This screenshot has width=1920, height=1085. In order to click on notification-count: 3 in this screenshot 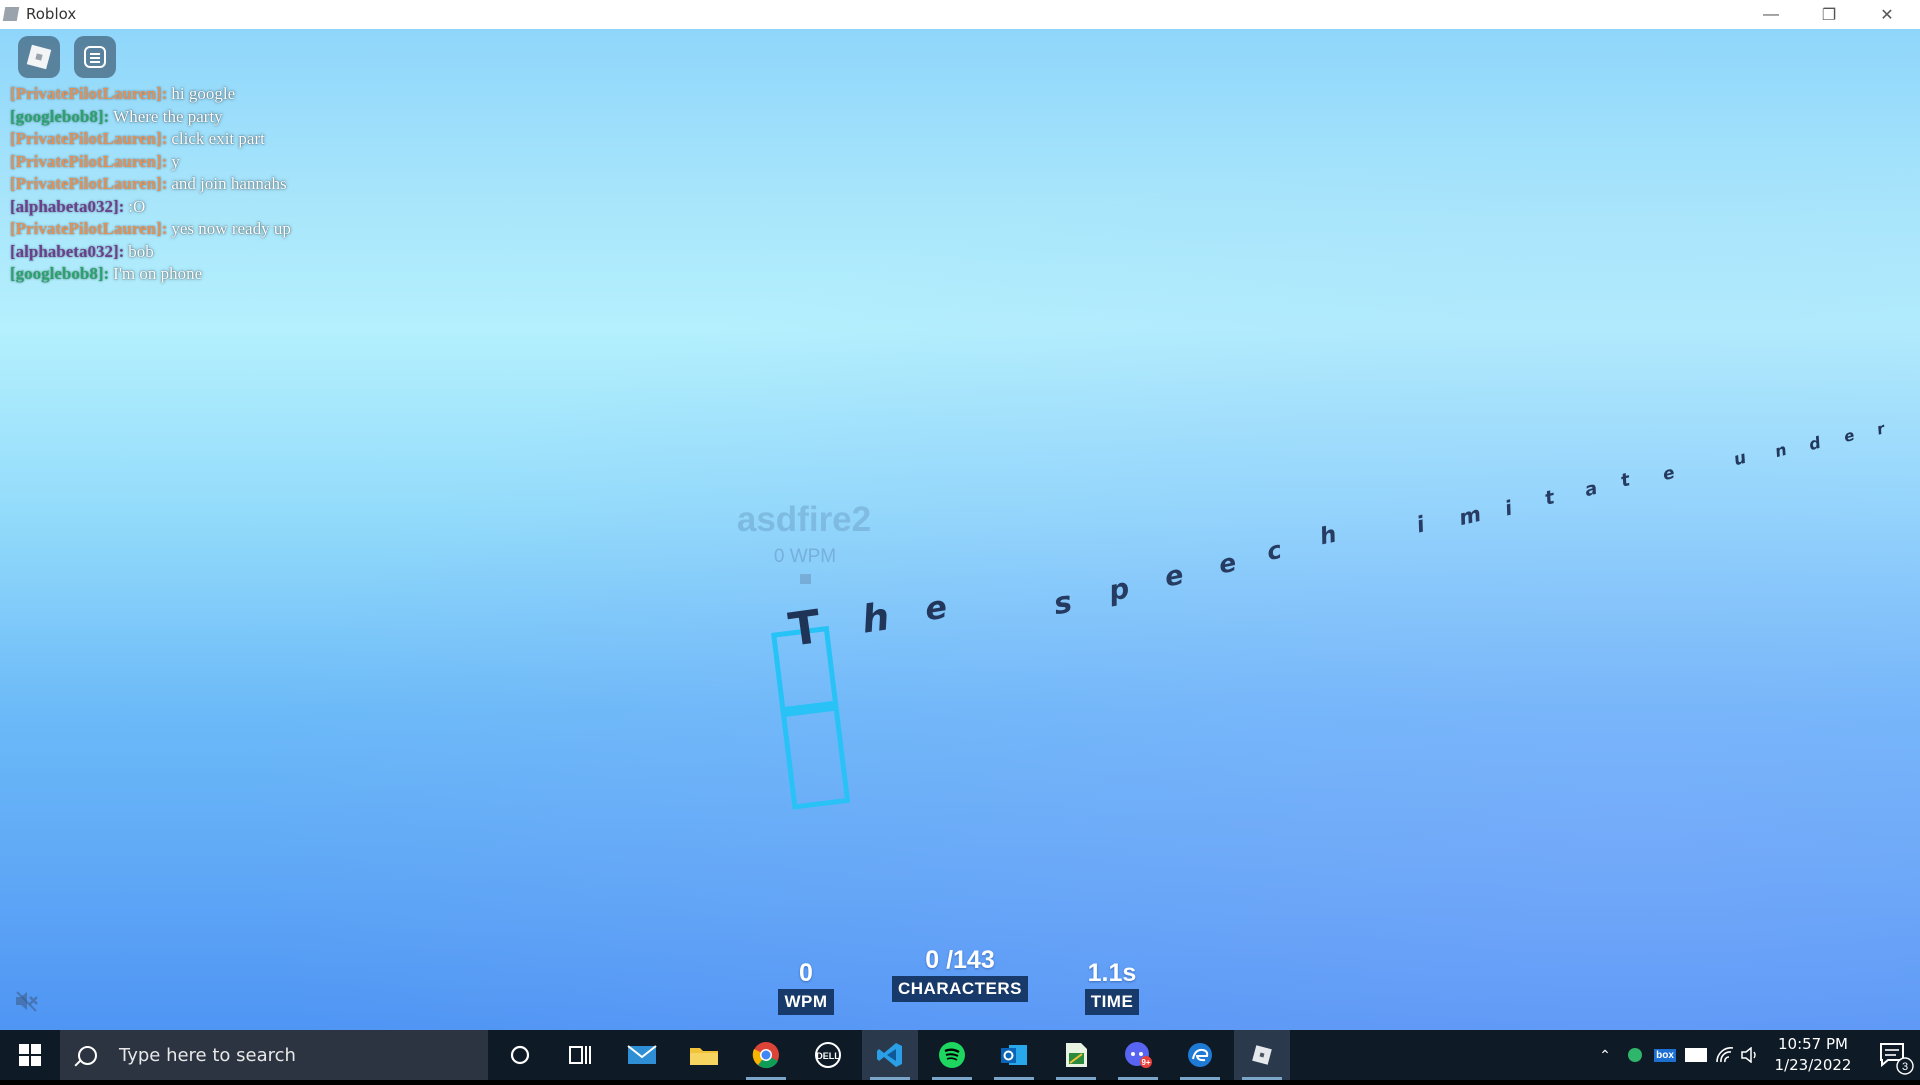, I will do `click(1905, 1067)`.